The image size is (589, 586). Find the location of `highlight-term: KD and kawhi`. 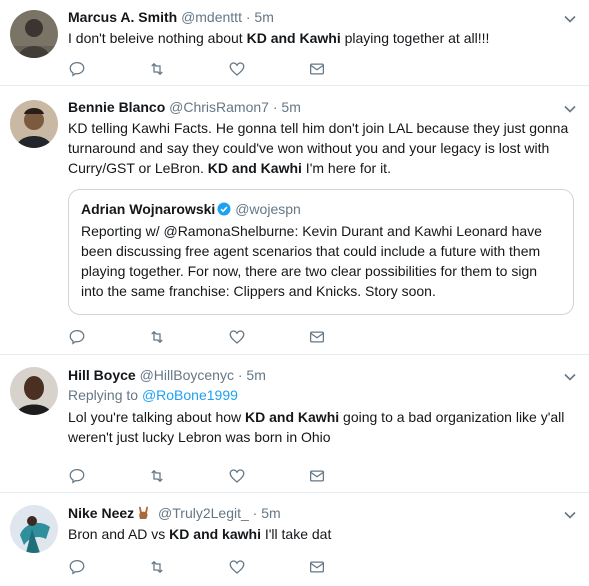

highlight-term: KD and kawhi is located at coordinates (215, 534).